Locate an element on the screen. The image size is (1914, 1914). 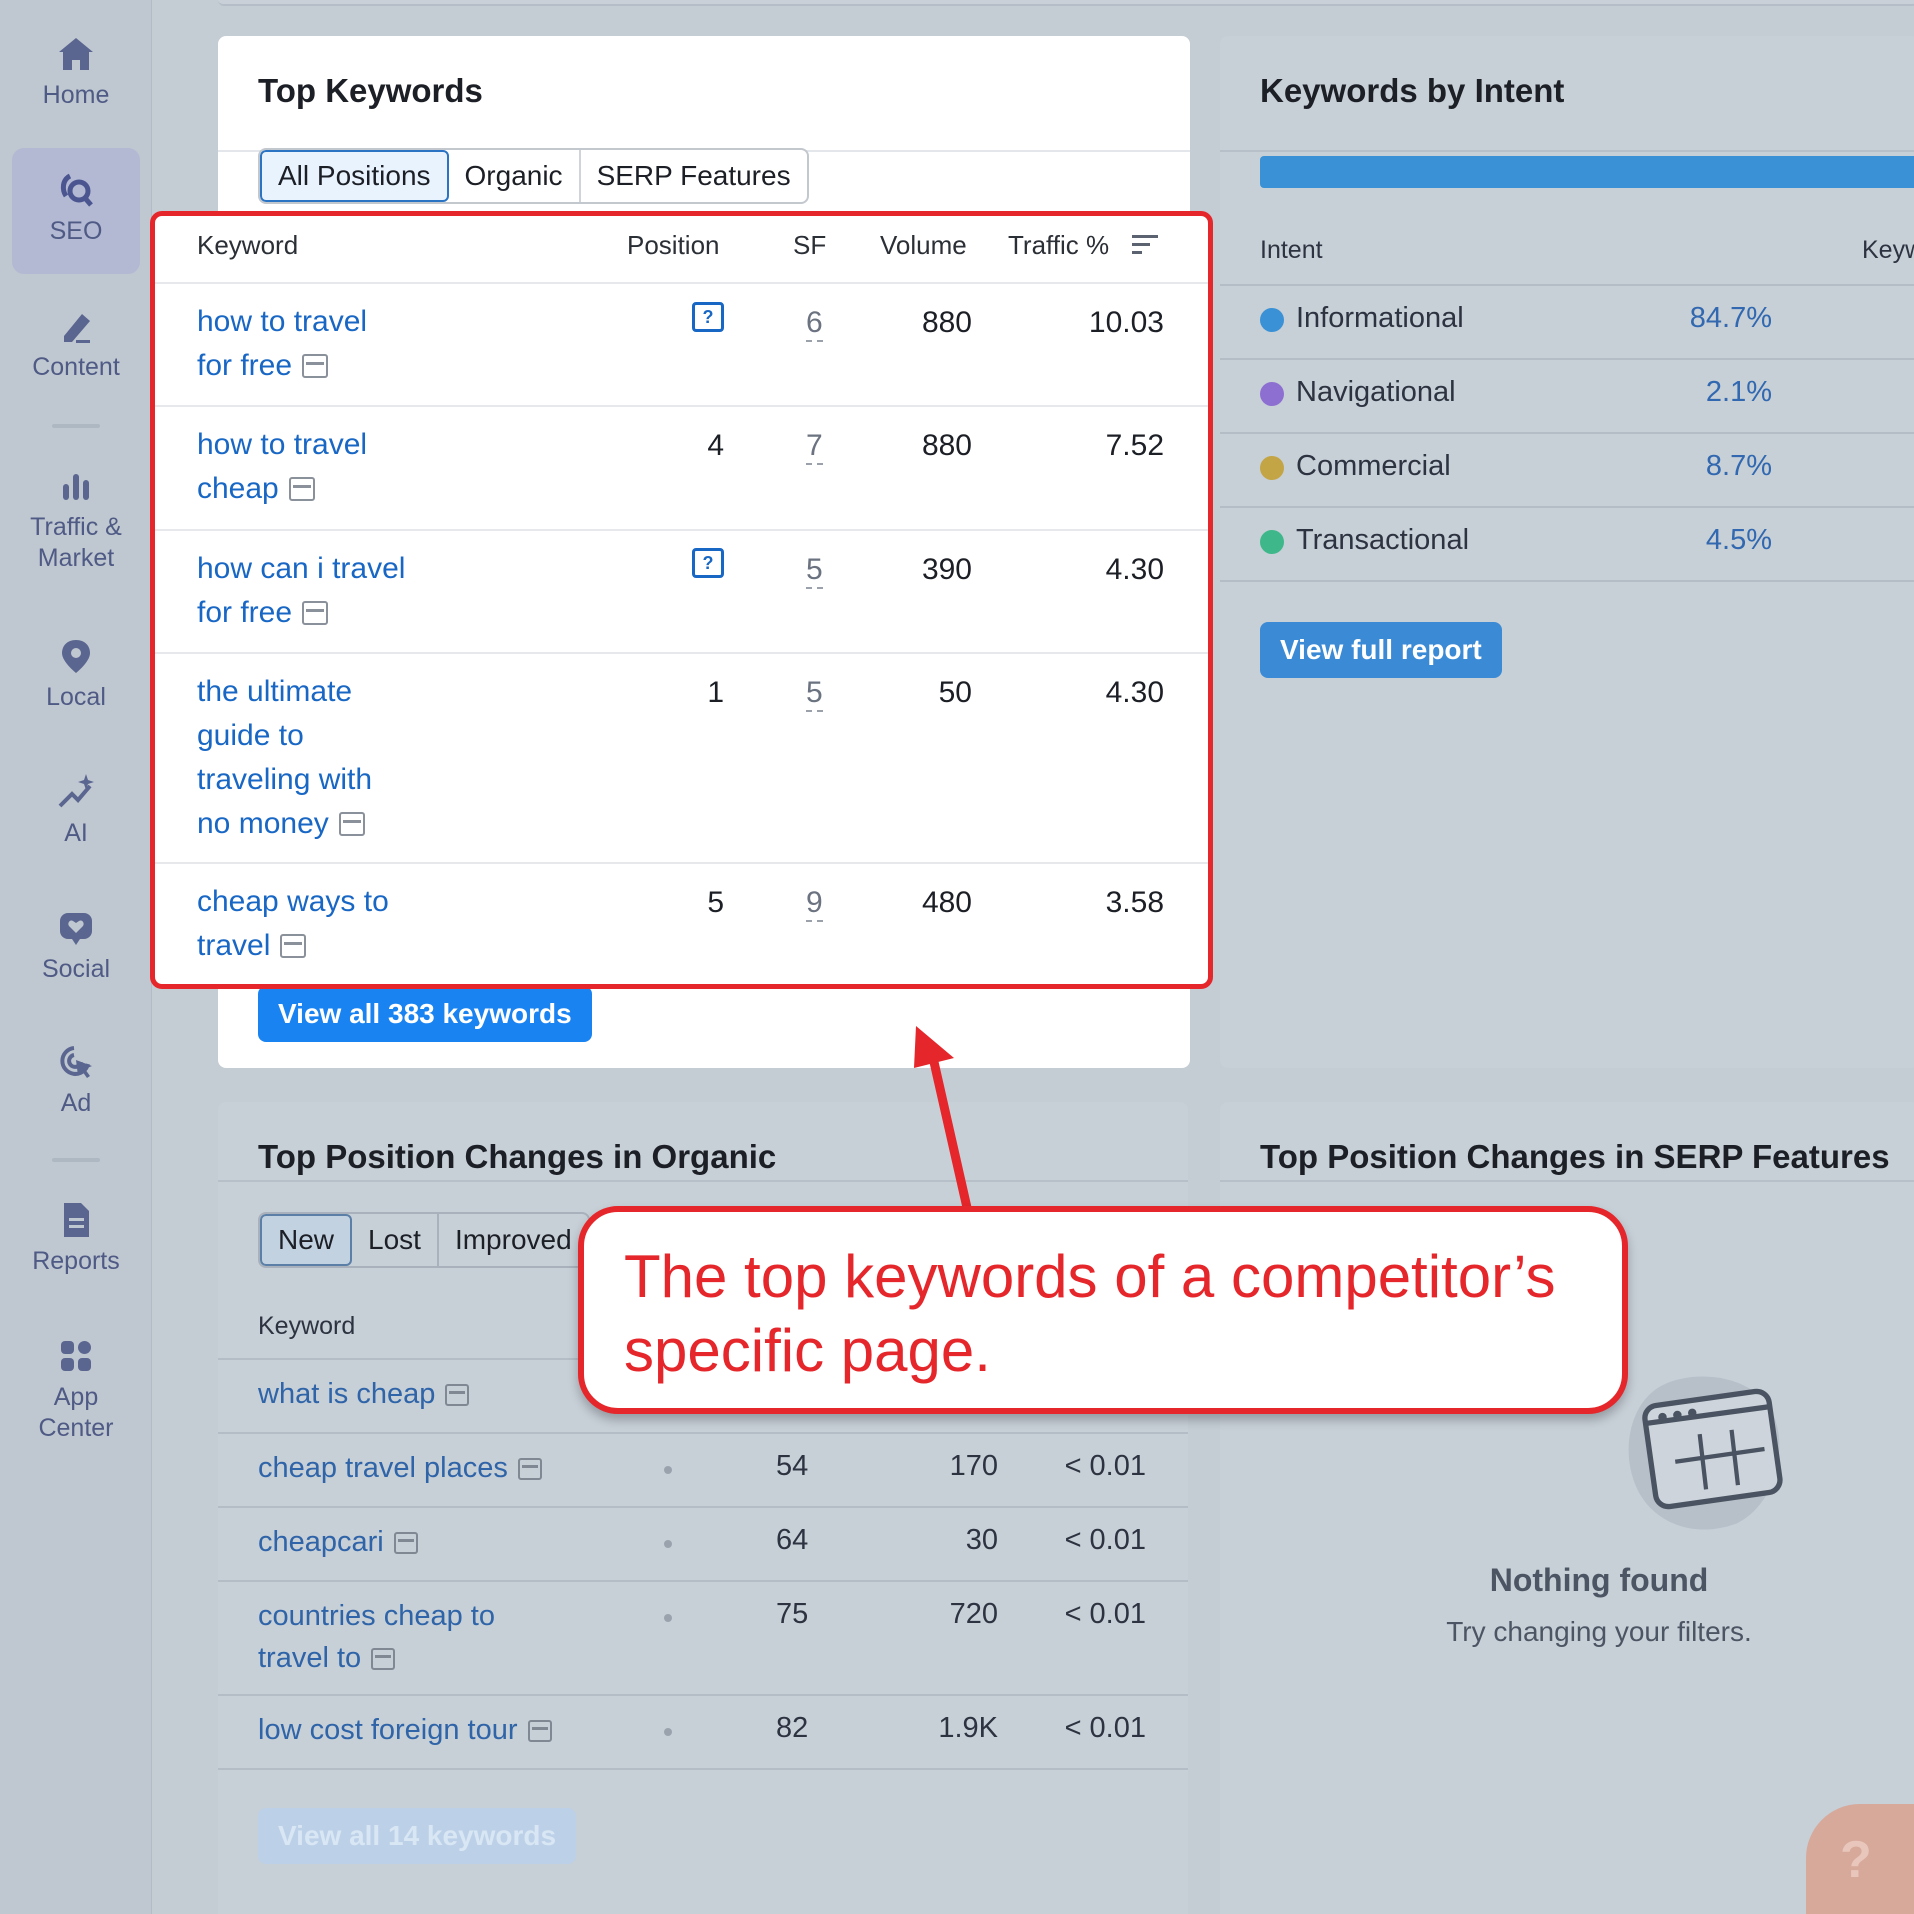
intent-label: Commercial is located at coordinates (1373, 466).